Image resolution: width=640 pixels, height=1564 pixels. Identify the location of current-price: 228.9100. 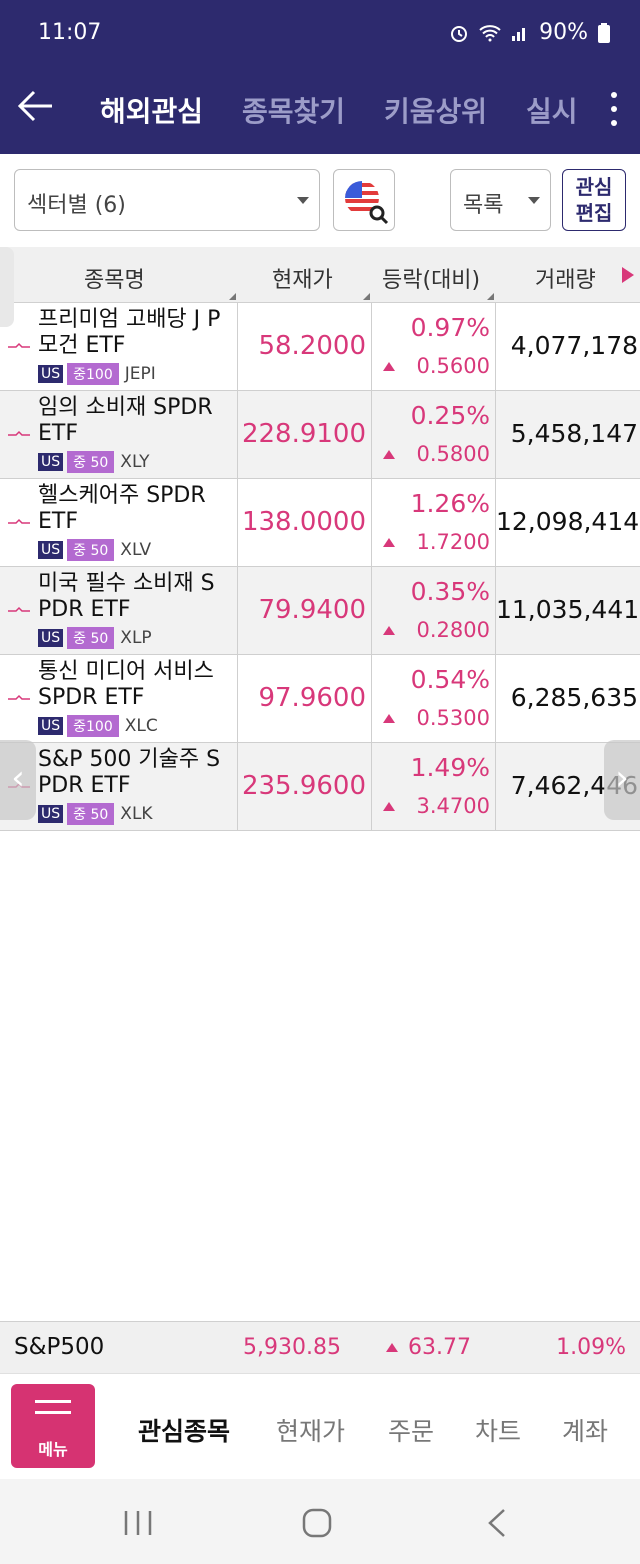
(303, 434).